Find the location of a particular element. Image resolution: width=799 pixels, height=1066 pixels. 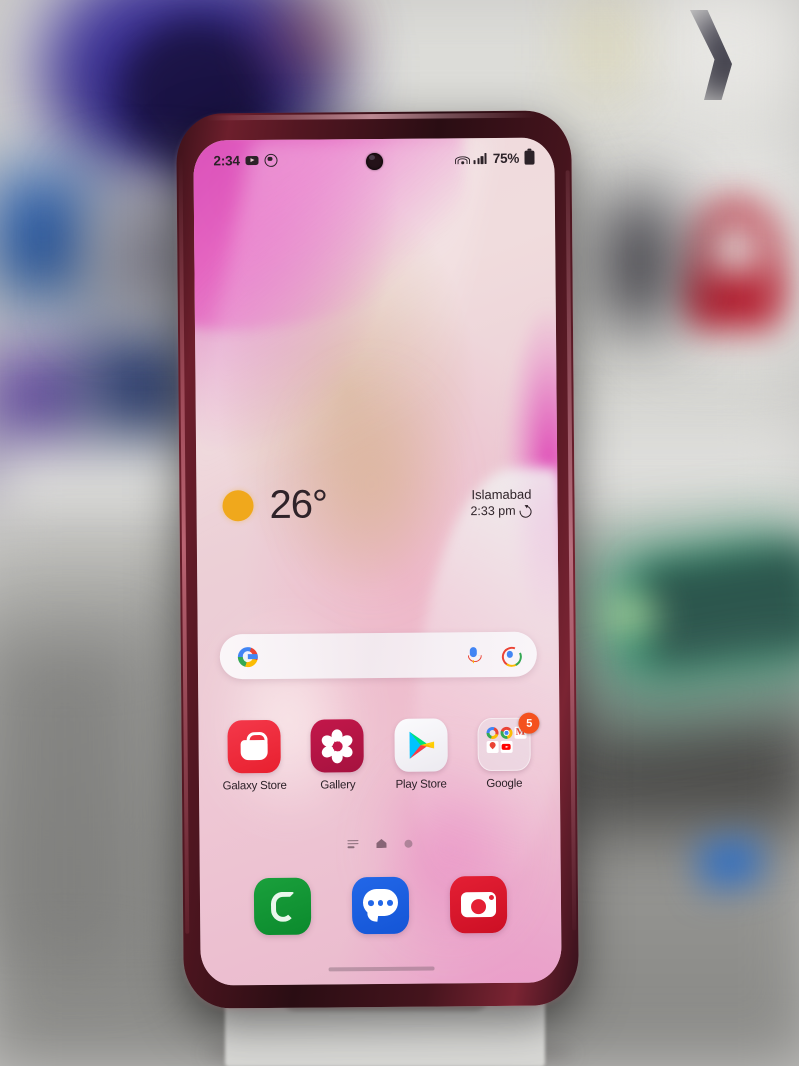

page-dot-icon is located at coordinates (408, 843).